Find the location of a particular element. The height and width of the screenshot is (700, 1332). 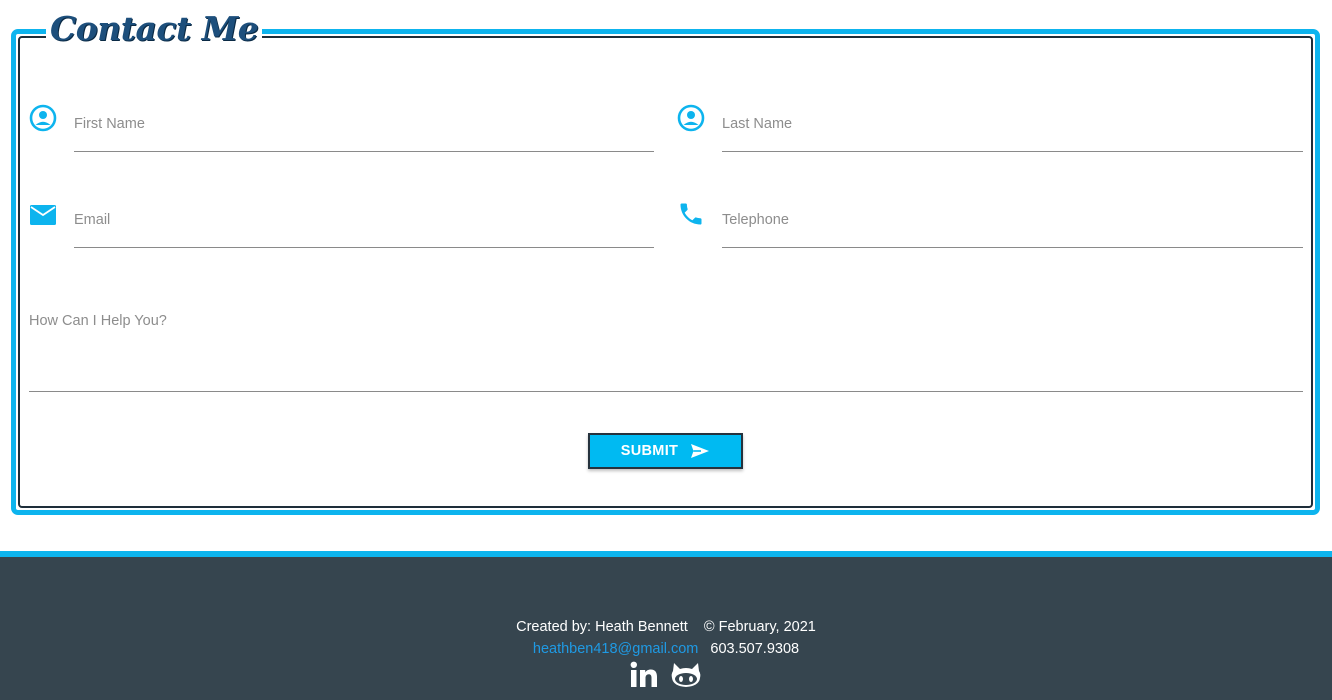

telephone-placeholder: Telephone is located at coordinates (755, 220).